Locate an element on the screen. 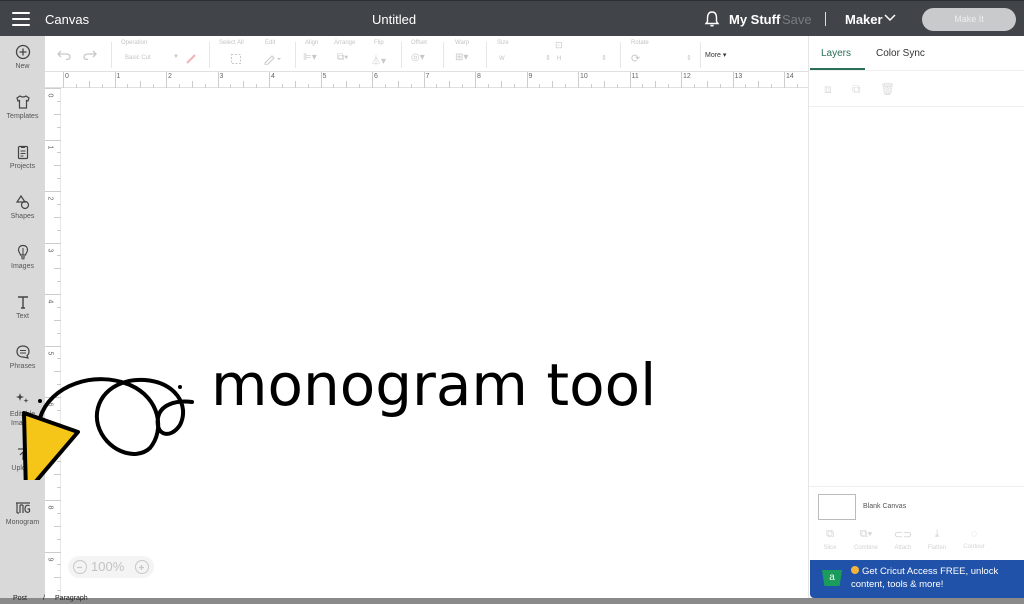 This screenshot has width=1024, height=604. sidebar-item-templates: Templates is located at coordinates (22, 107).